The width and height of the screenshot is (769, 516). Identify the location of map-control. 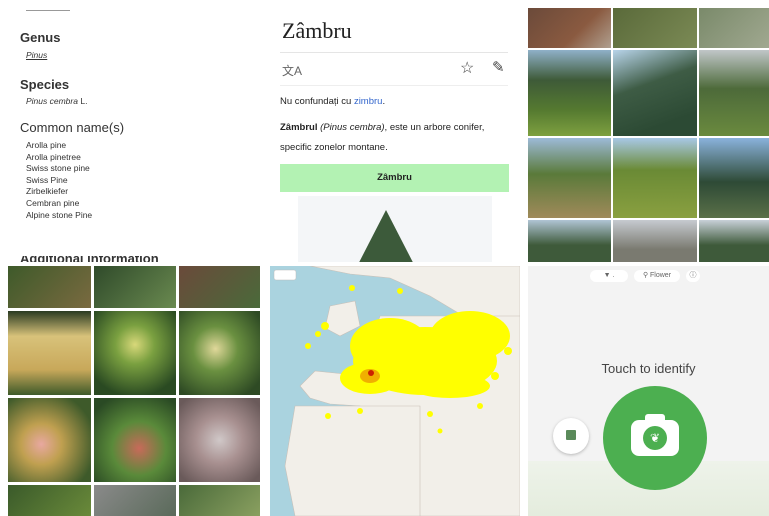
(285, 275).